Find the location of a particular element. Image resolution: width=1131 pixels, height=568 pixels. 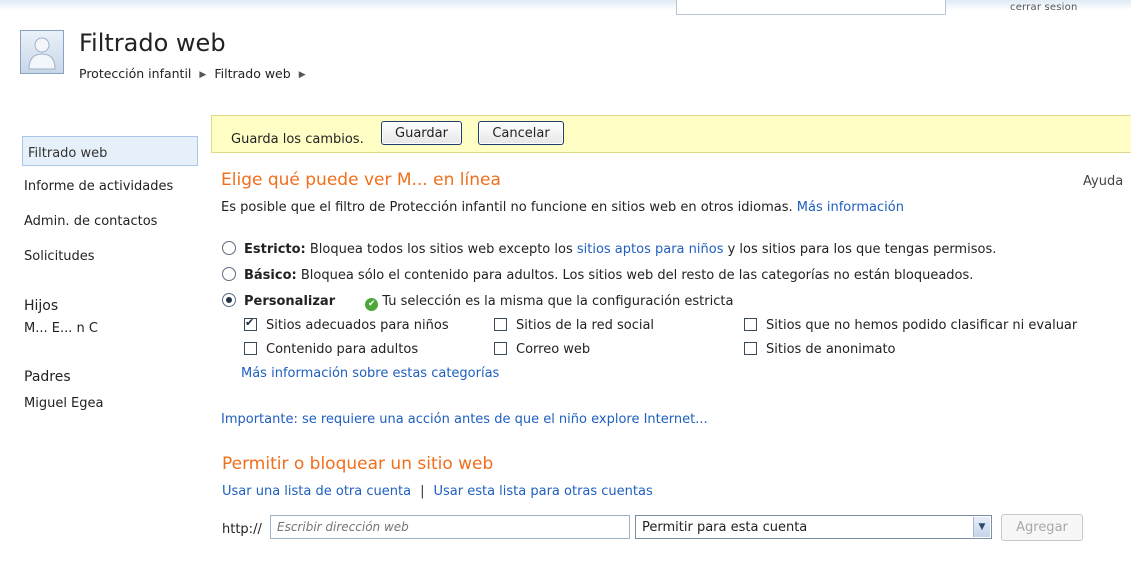

category-label: Correo web is located at coordinates (553, 349).